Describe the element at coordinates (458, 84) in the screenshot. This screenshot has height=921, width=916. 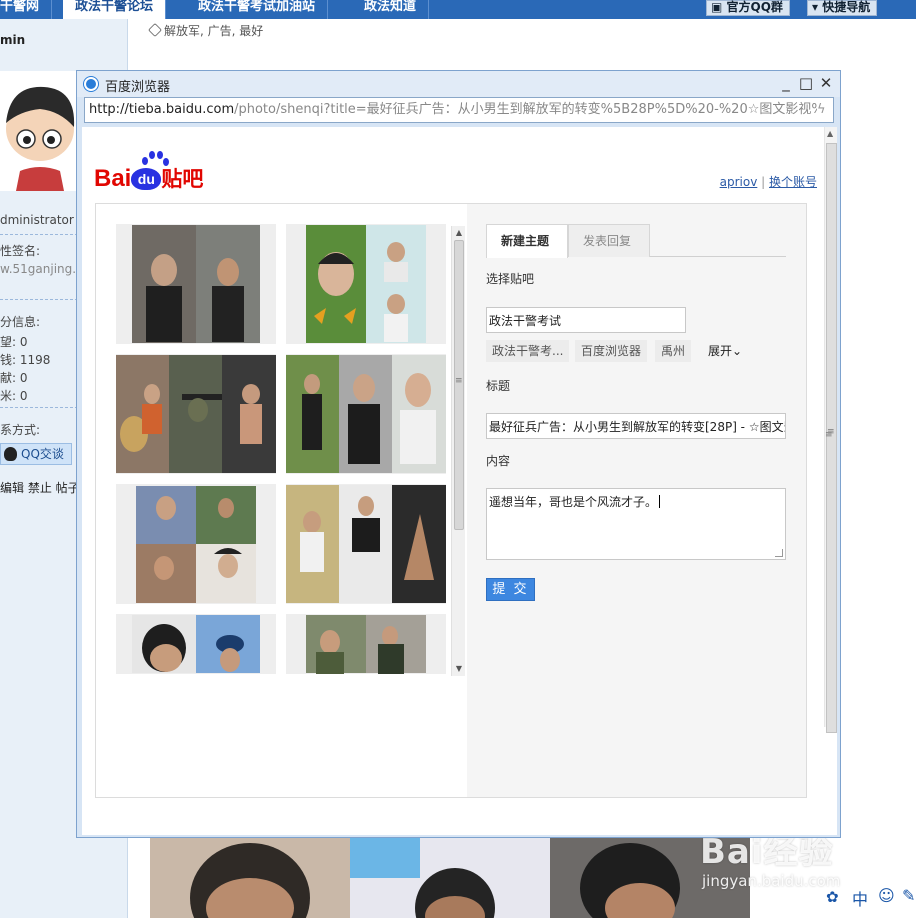
I see `popup-title-bar: 百度浏览器 _ □ ✕` at that location.